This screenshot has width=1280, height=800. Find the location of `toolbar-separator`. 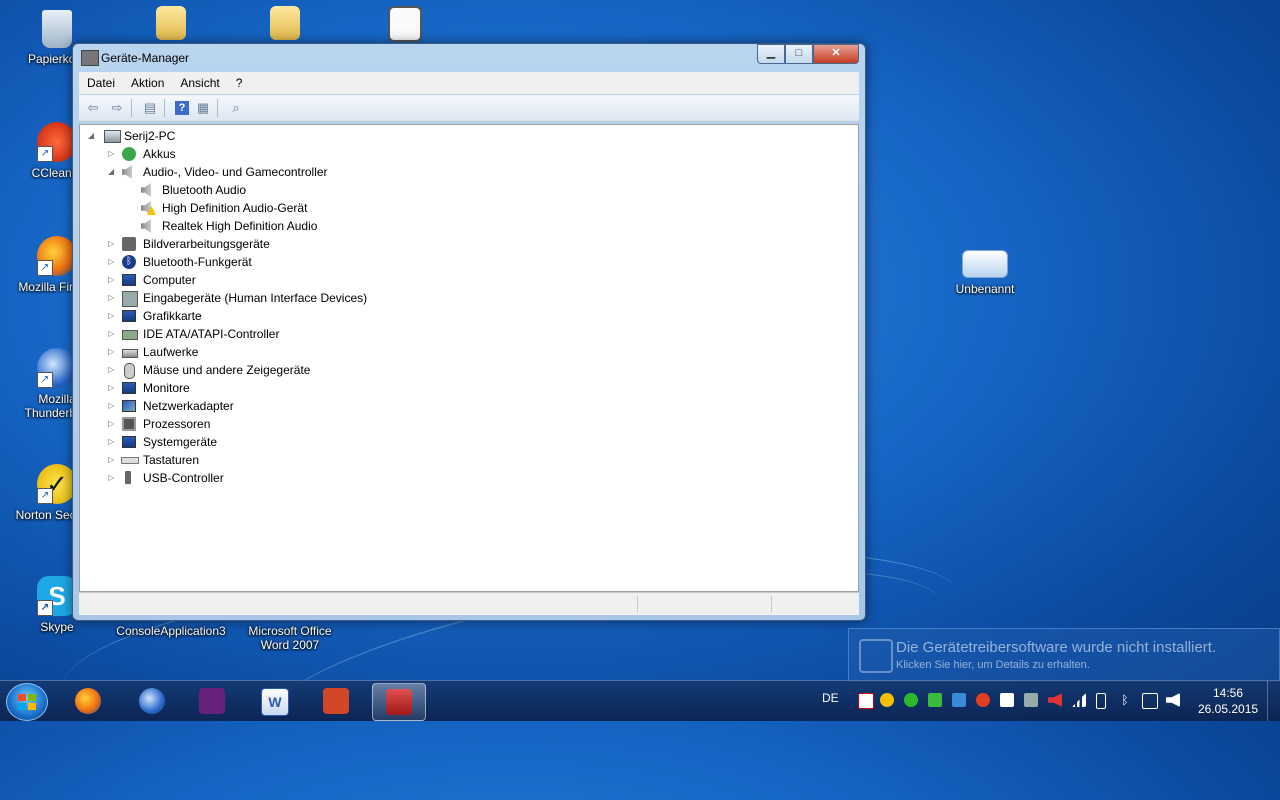

toolbar-separator is located at coordinates (217, 108).